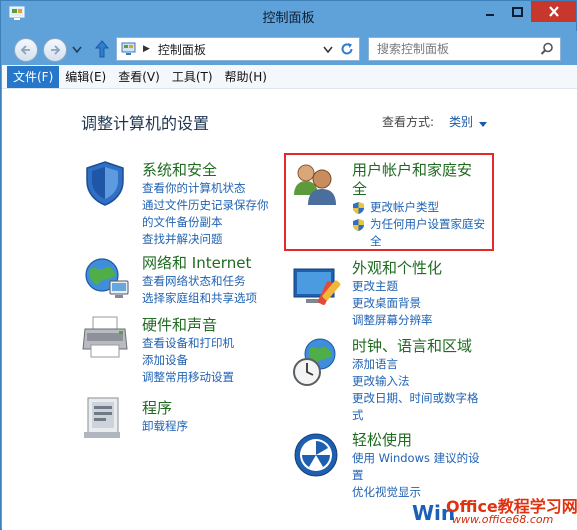 The width and height of the screenshot is (577, 530). I want to click on maximize-button, so click(517, 11).